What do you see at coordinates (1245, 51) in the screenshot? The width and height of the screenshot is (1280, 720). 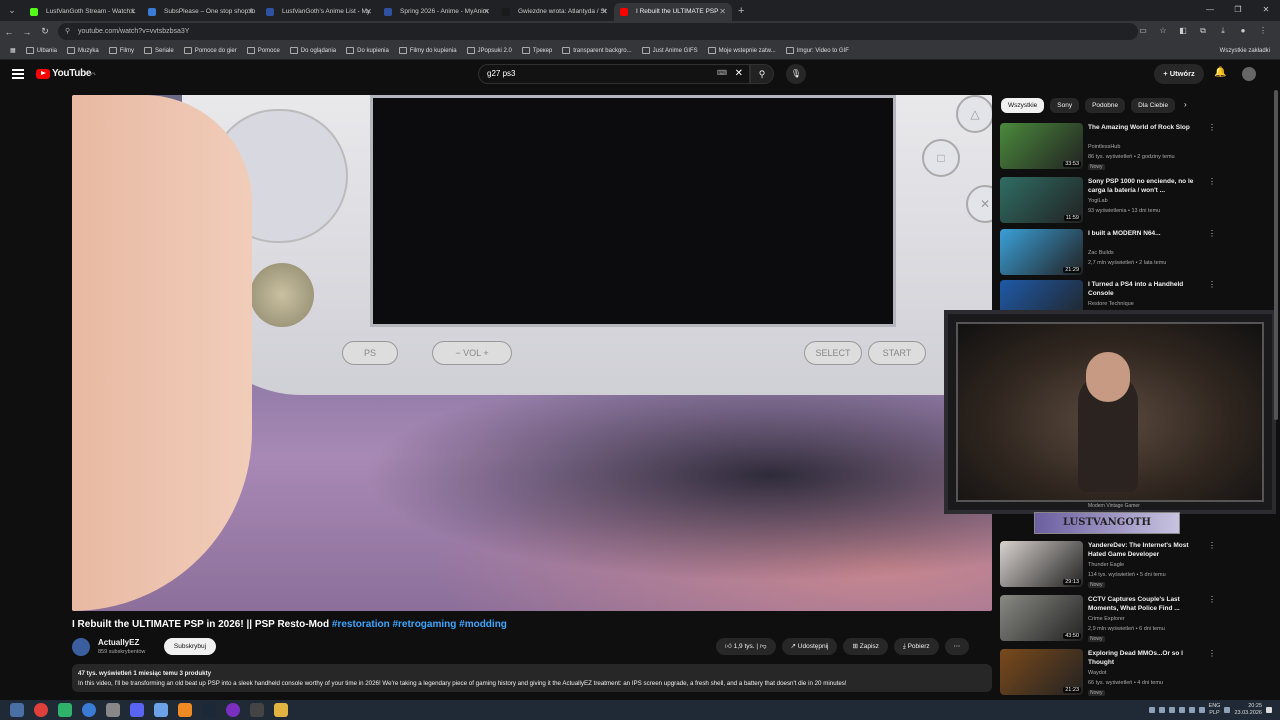 I see `all-bookmarks: Wszystkie zakładki` at bounding box center [1245, 51].